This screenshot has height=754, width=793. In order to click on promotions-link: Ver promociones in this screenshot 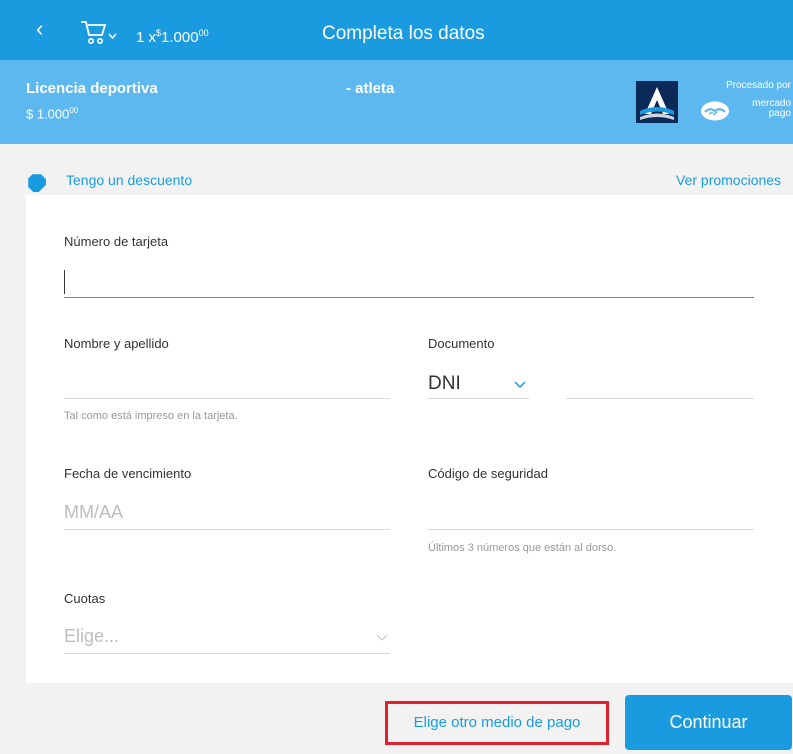, I will do `click(728, 180)`.